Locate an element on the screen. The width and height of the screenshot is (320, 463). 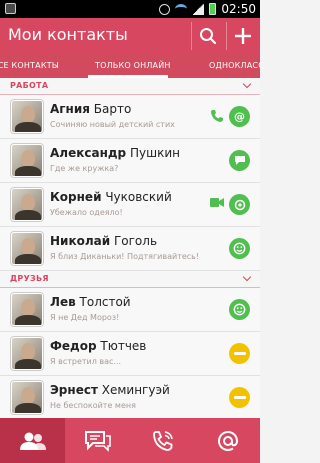
action-bar: Мои контакты is located at coordinates (130, 36).